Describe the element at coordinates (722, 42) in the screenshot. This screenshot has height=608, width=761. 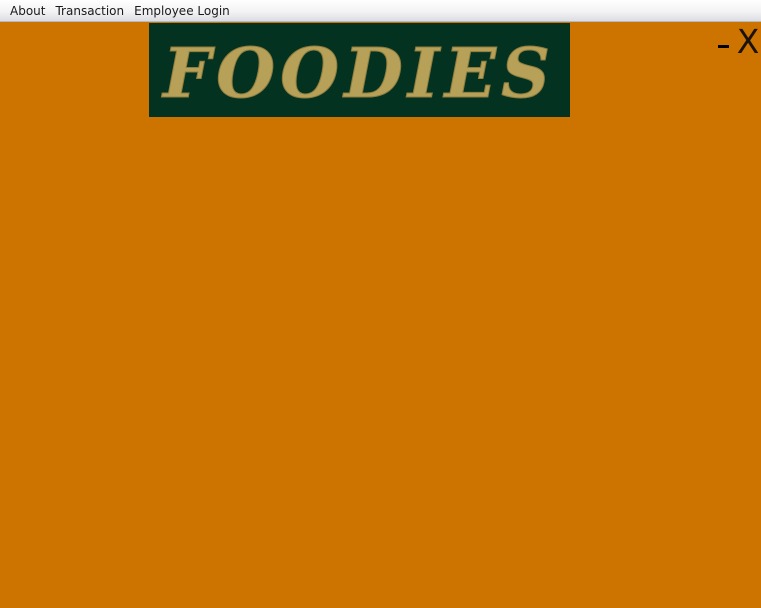
I see `minimize-button` at that location.